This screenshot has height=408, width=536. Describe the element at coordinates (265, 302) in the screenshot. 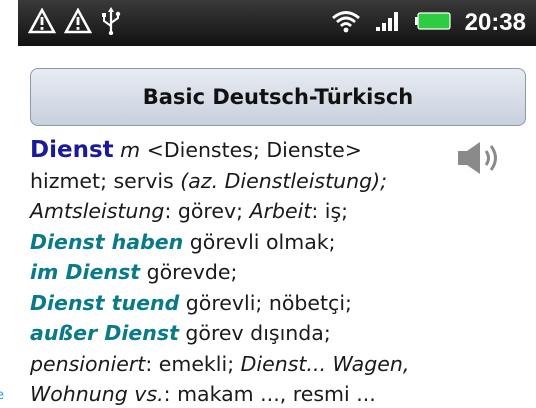

I see `translation-text: görevli; nöbetçi;` at that location.